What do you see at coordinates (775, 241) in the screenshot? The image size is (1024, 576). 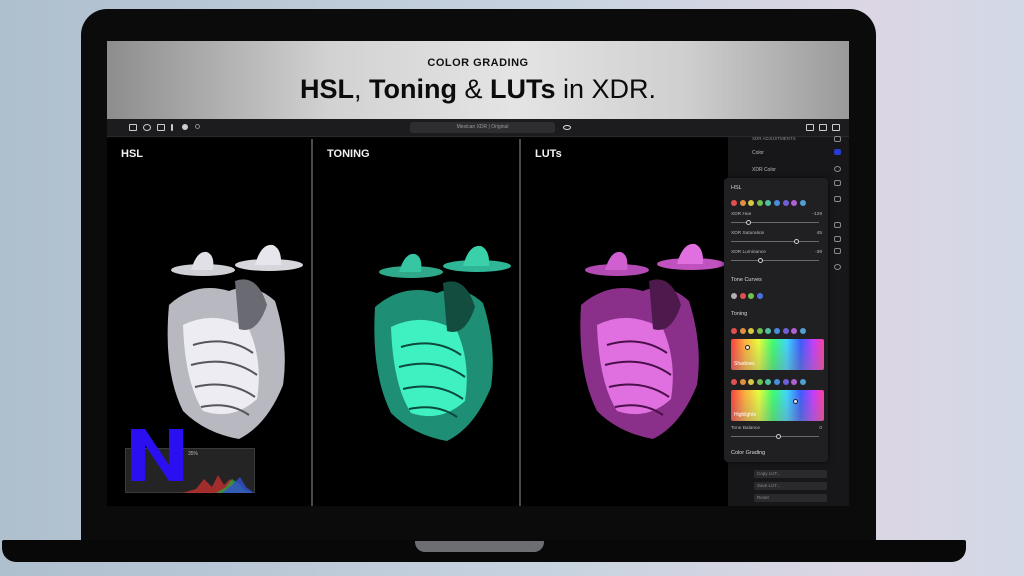 I see `xdr-saturation-slider` at bounding box center [775, 241].